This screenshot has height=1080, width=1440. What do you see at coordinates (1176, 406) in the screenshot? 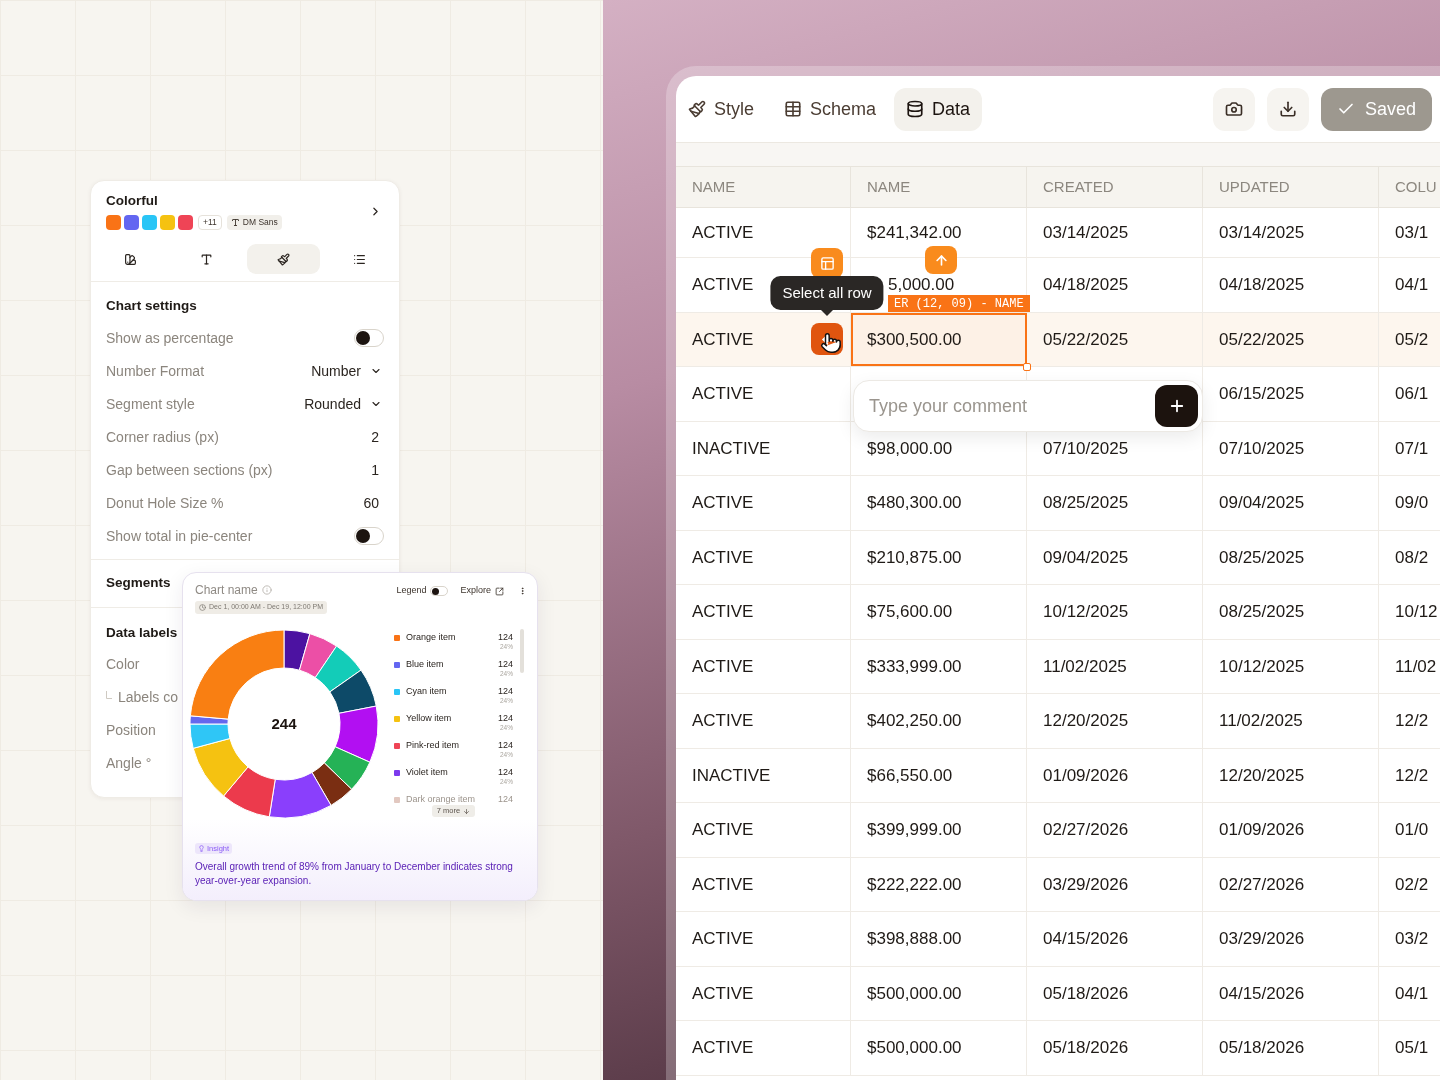
I see `add-comment-button` at bounding box center [1176, 406].